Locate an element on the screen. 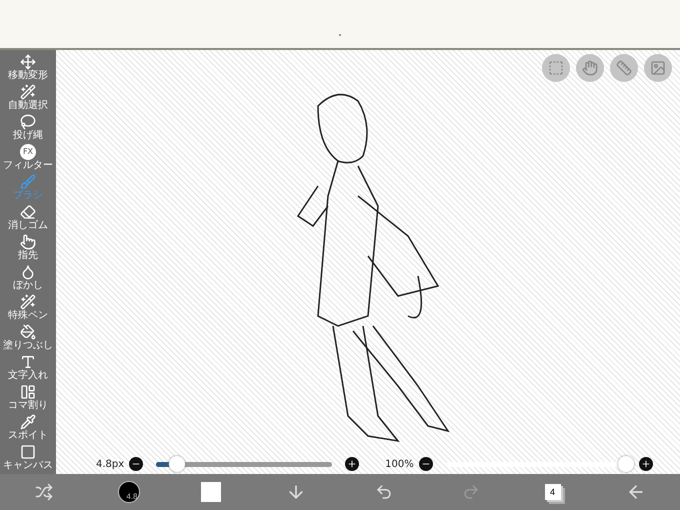 This screenshot has width=680, height=510. hand-button is located at coordinates (590, 68).